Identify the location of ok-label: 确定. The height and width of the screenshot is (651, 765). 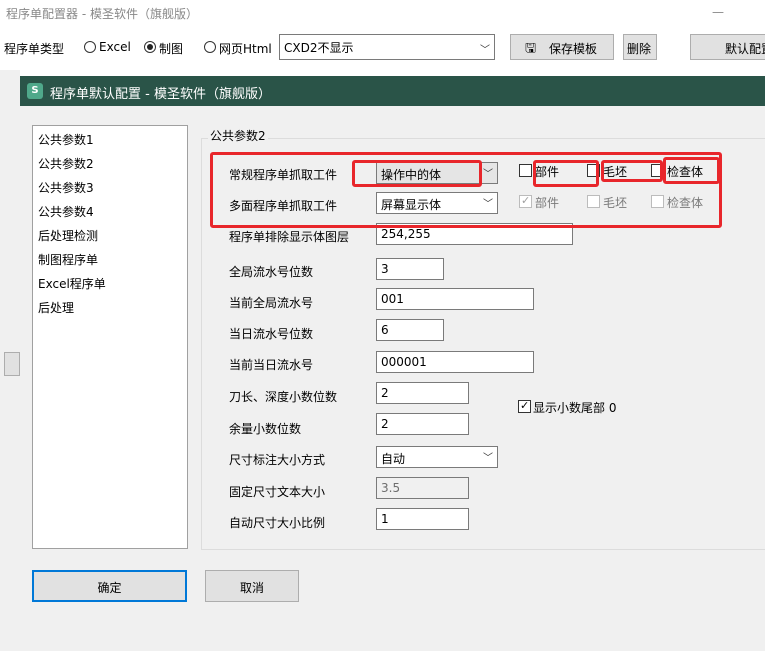
(109, 588).